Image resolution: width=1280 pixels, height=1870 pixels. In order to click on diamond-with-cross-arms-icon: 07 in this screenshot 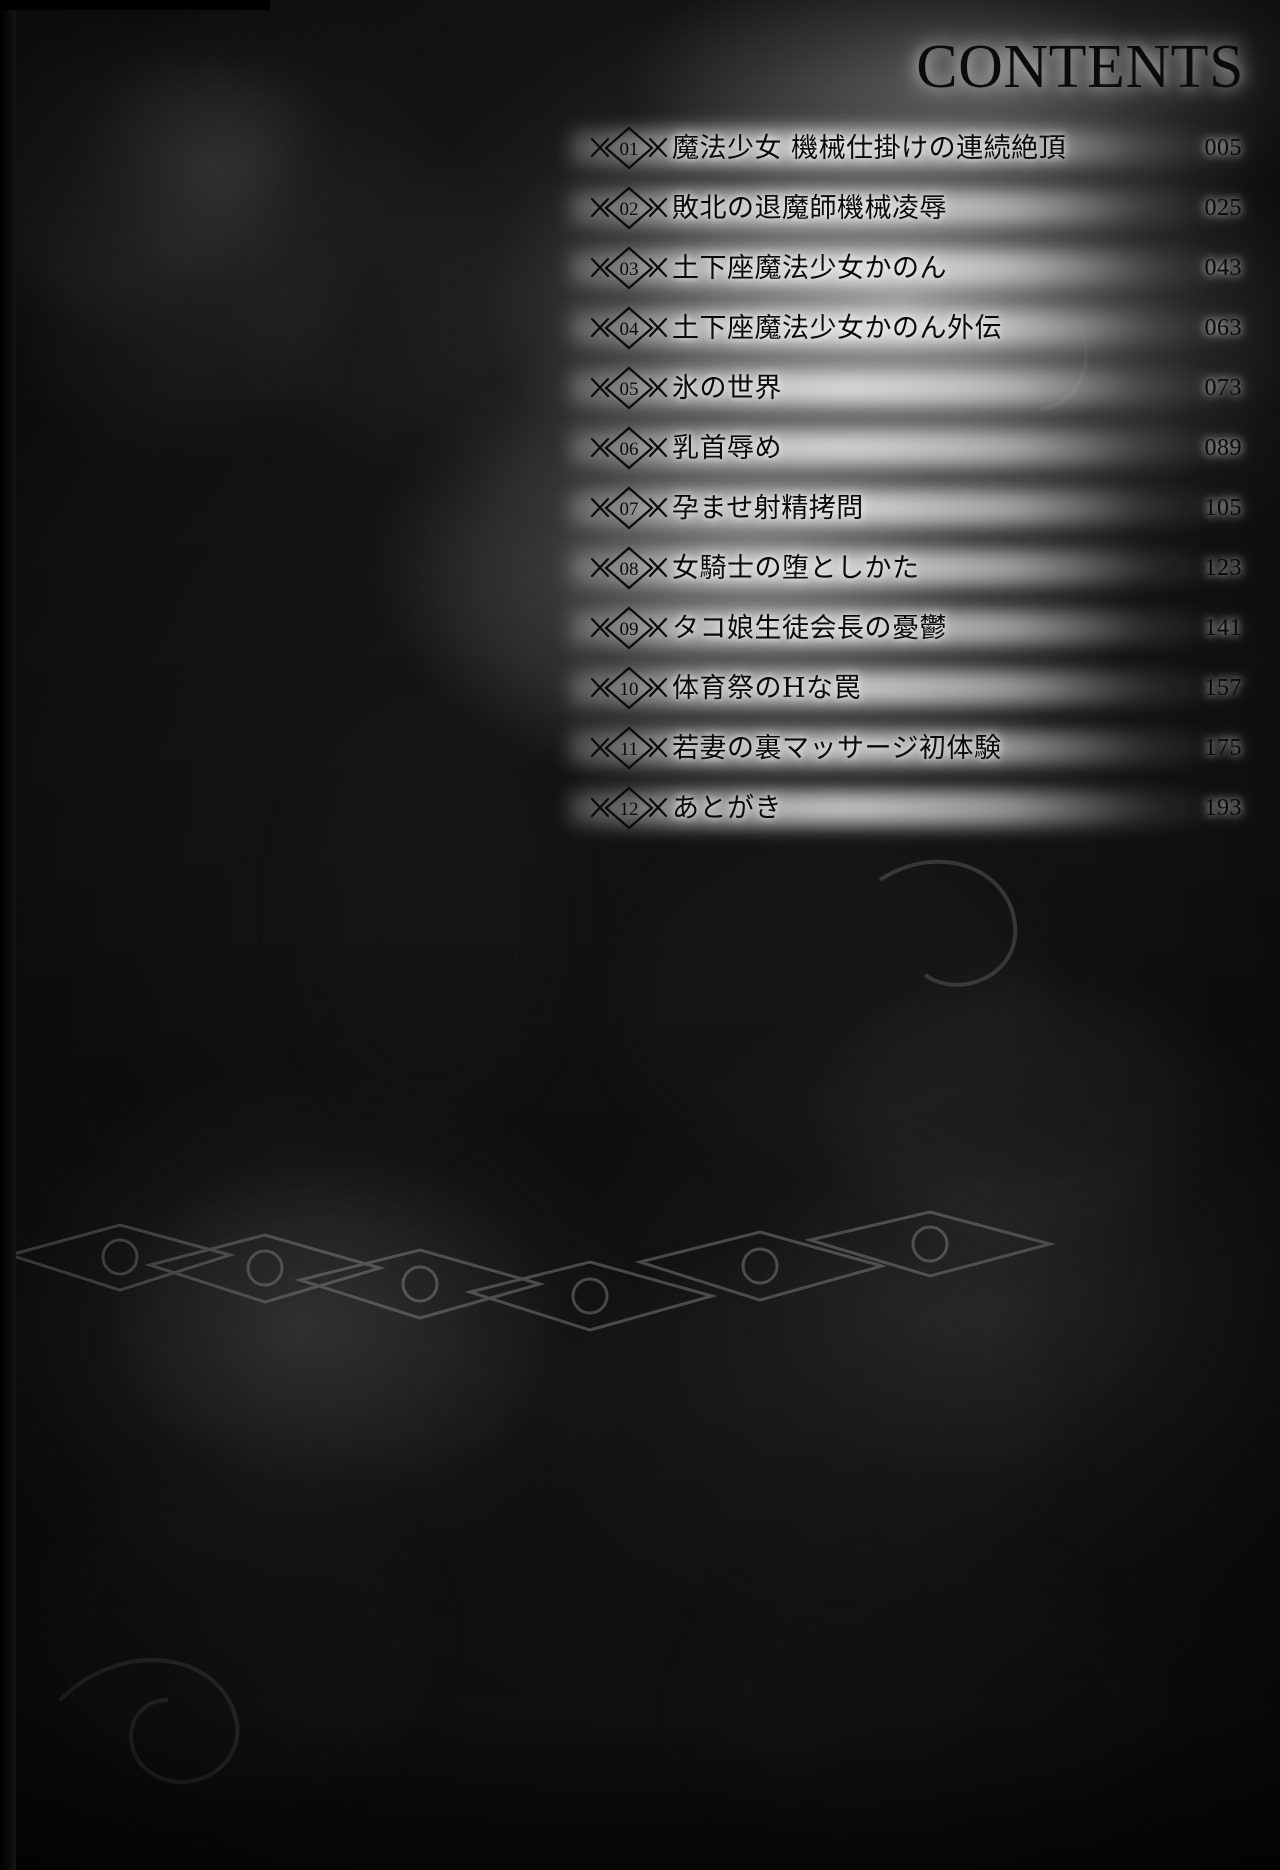, I will do `click(629, 508)`.